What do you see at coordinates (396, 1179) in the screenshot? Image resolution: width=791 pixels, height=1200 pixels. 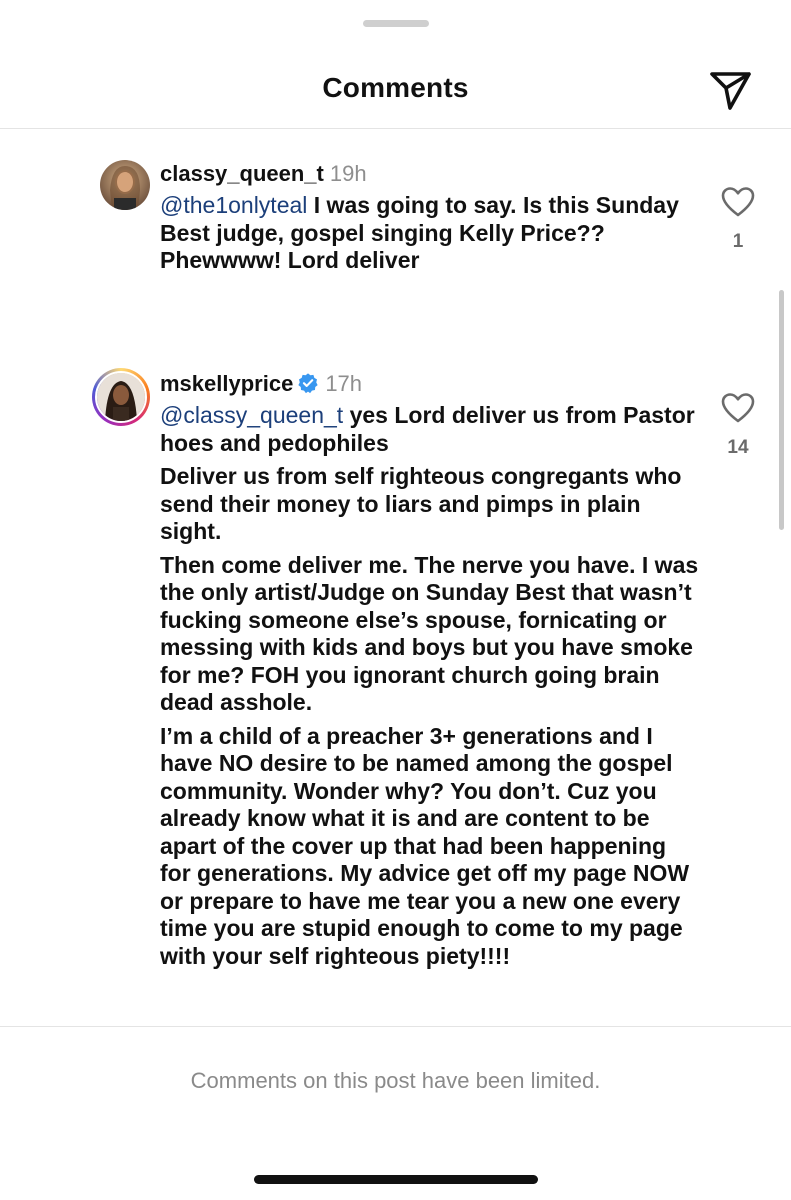 I see `home-indicator` at bounding box center [396, 1179].